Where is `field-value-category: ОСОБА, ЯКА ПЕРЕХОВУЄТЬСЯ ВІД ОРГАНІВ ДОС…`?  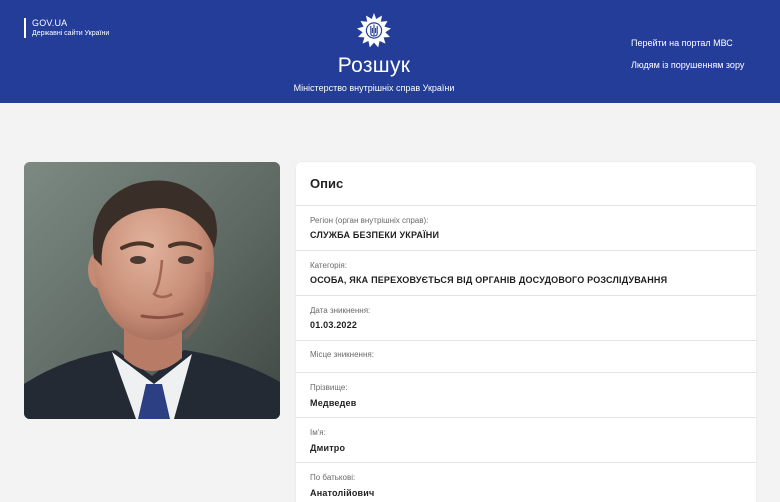 field-value-category: ОСОБА, ЯКА ПЕРЕХОВУЄТЬСЯ ВІД ОРГАНІВ ДОС… is located at coordinates (489, 280).